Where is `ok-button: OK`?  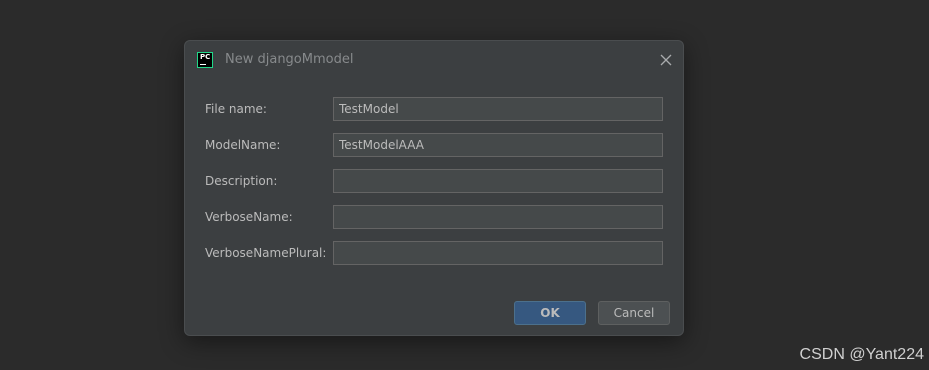
ok-button: OK is located at coordinates (550, 313).